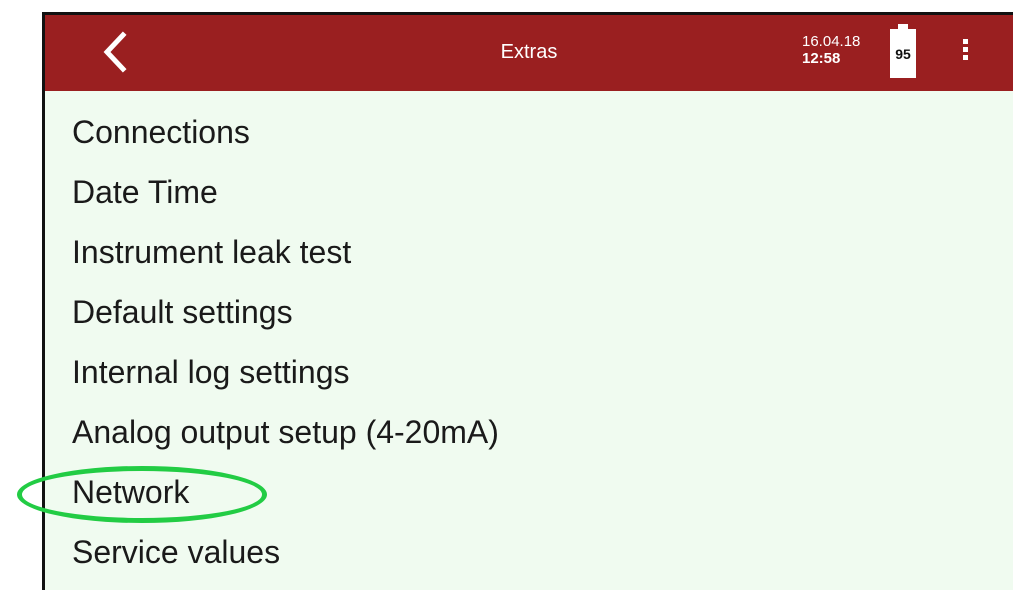 The width and height of the screenshot is (1013, 590). Describe the element at coordinates (529, 252) in the screenshot. I see `menu-item-instrument-leak-test: Instrument leak test` at that location.